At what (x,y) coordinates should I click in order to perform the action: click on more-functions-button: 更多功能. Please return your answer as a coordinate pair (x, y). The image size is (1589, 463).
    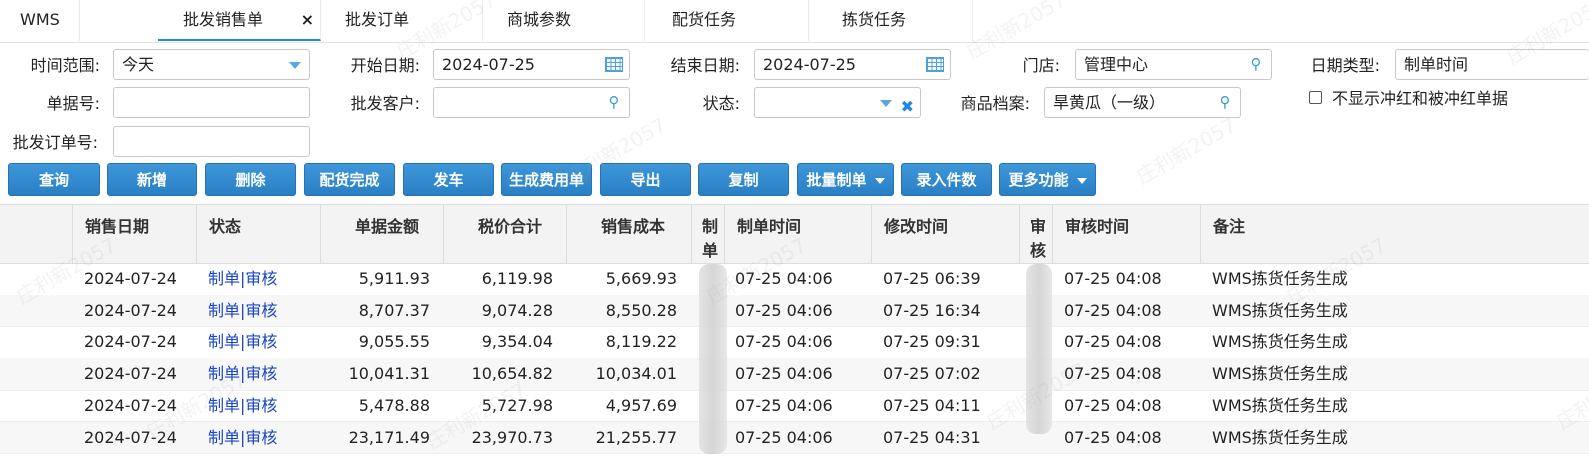
    Looking at the image, I should click on (1047, 179).